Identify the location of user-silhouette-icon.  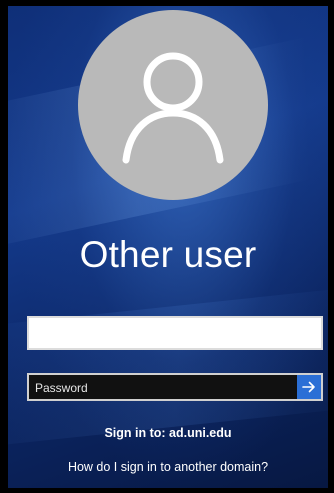
(173, 108).